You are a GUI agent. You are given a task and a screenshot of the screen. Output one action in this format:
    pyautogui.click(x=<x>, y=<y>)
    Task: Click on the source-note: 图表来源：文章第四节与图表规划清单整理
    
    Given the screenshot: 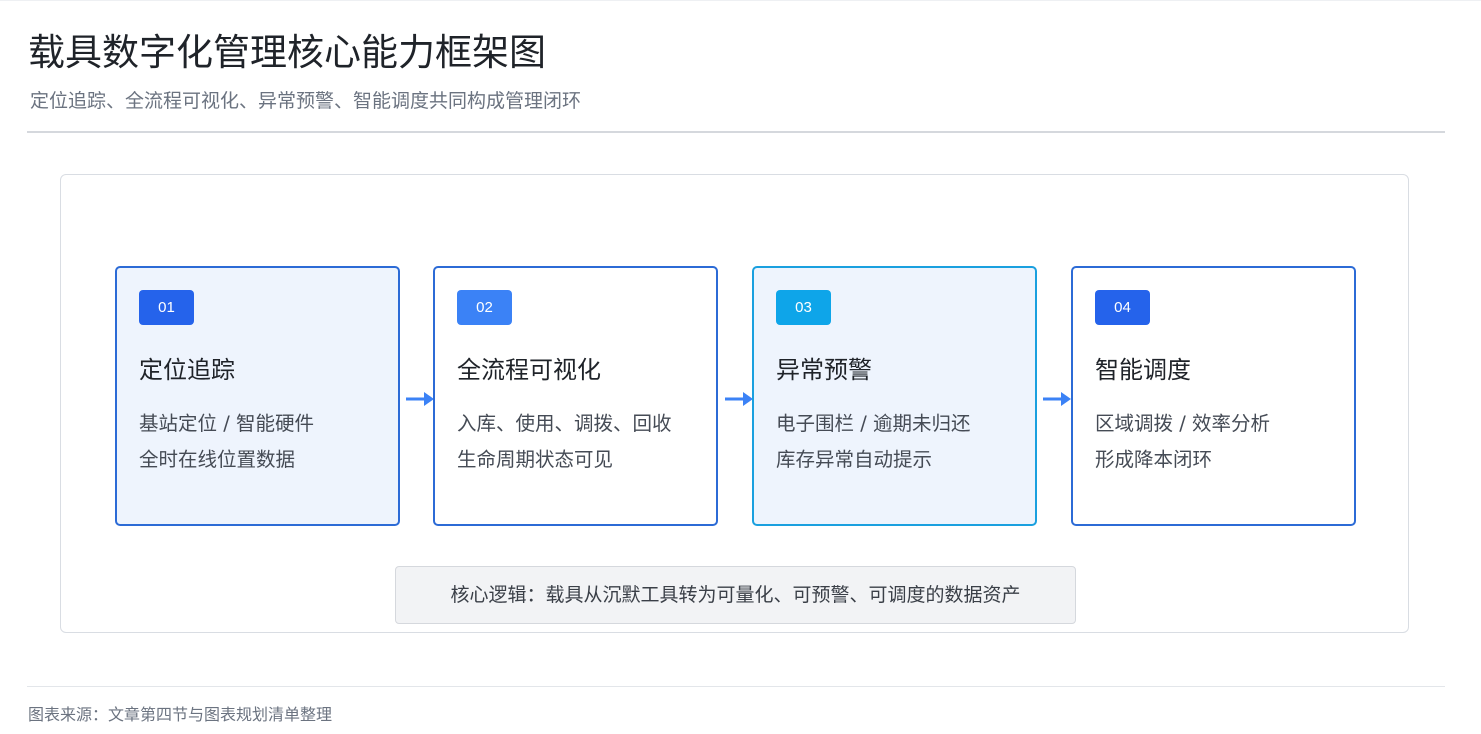 What is the action you would take?
    pyautogui.click(x=180, y=714)
    